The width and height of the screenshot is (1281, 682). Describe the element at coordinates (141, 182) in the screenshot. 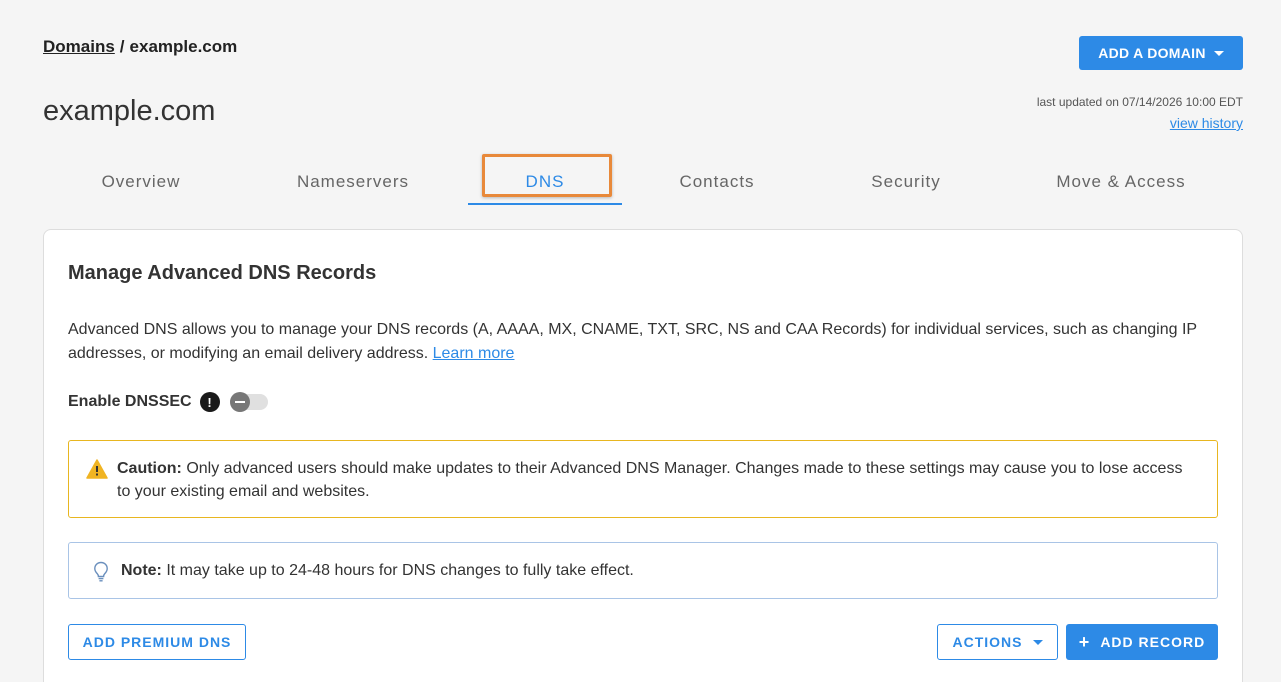

I see `tab-overview: Overview` at that location.